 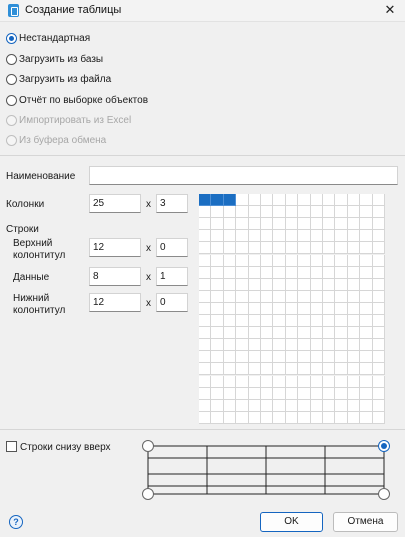 I want to click on header-count-input: 0, so click(x=172, y=247).